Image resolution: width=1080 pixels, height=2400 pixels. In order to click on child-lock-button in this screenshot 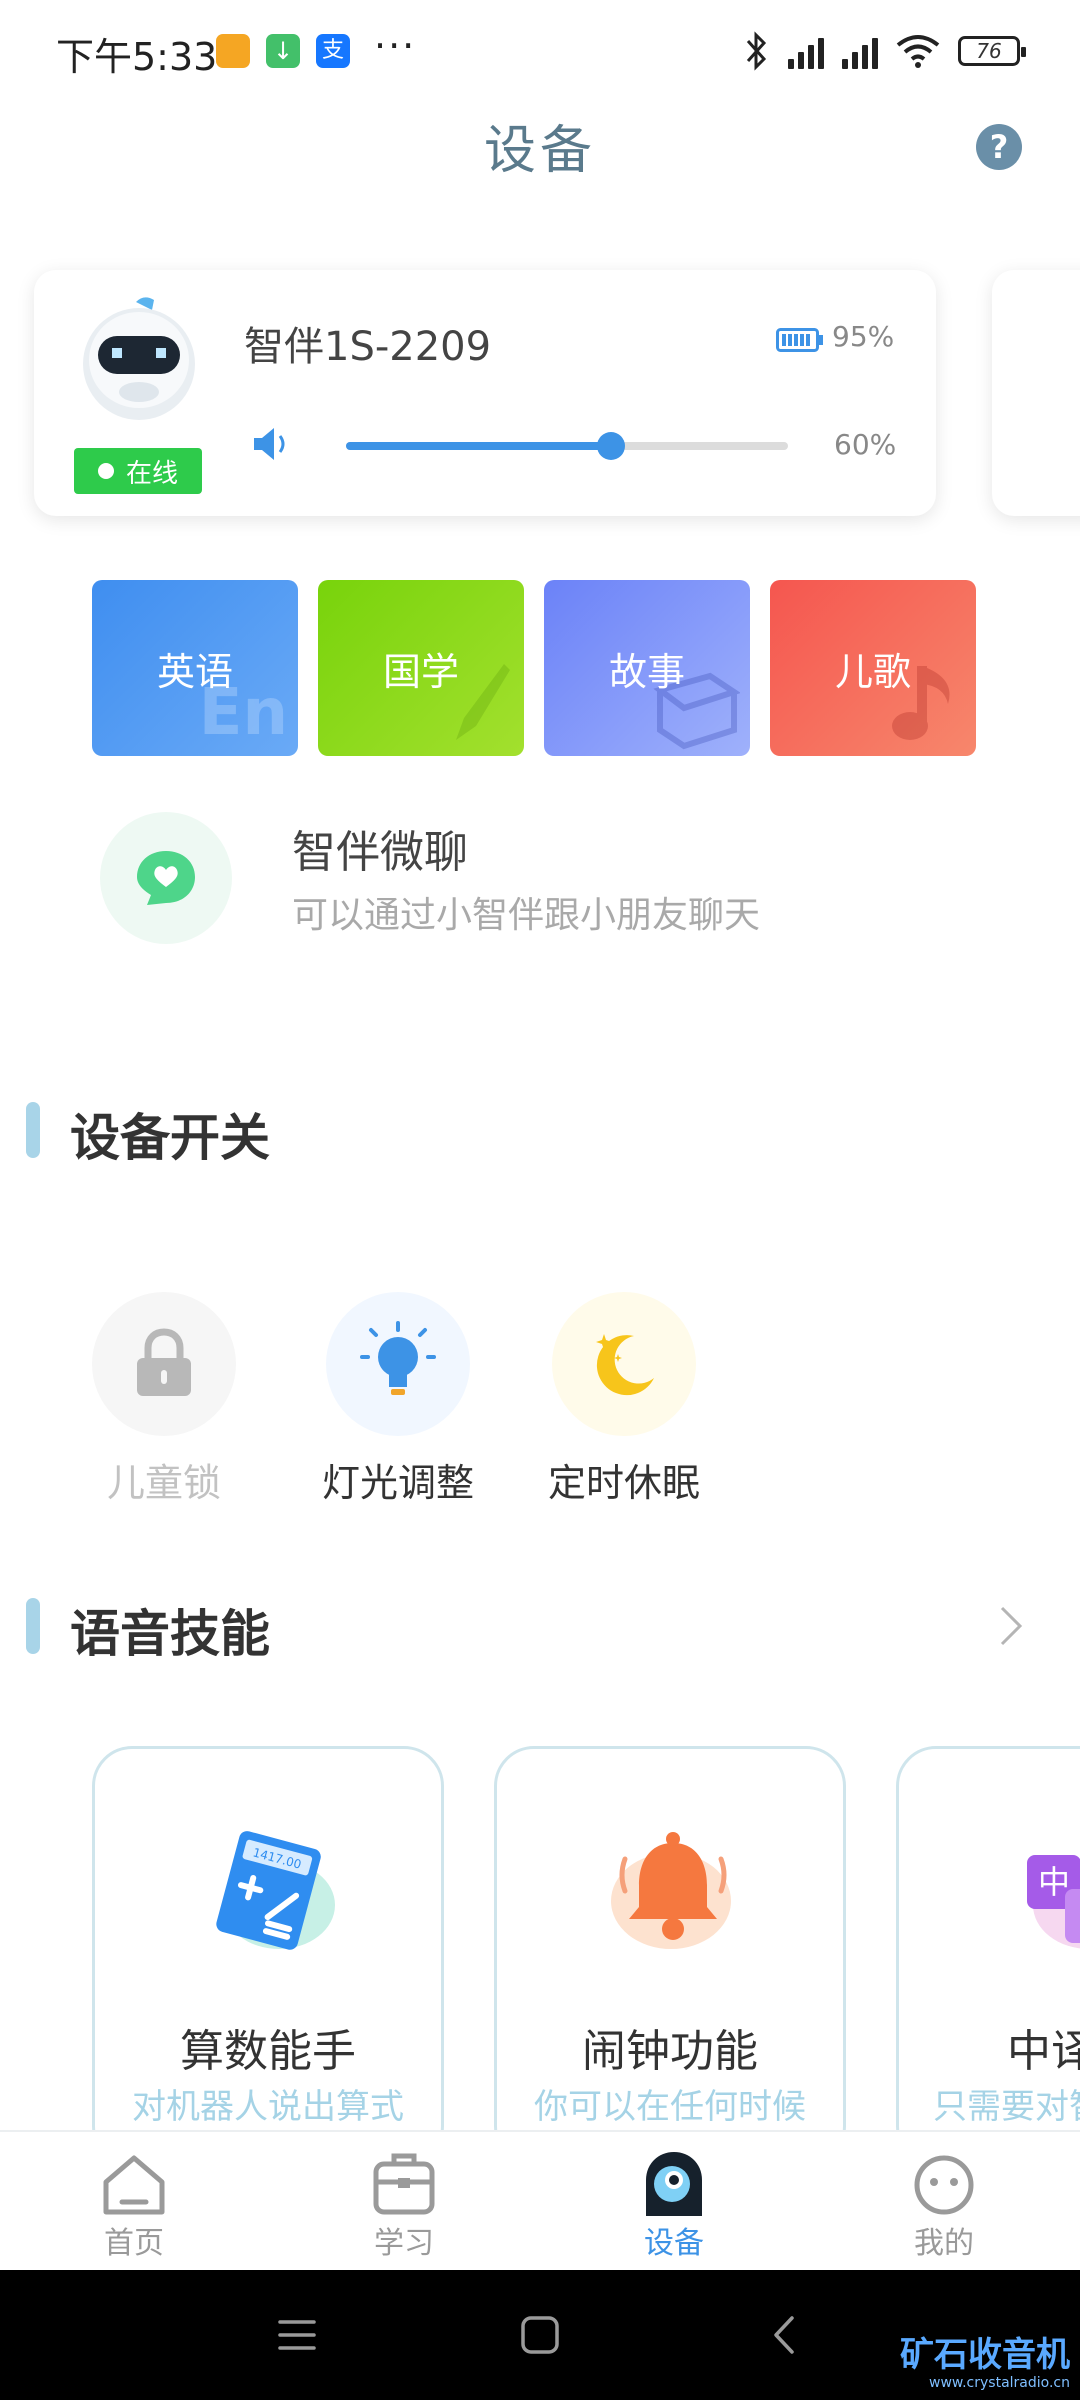, I will do `click(164, 1364)`.